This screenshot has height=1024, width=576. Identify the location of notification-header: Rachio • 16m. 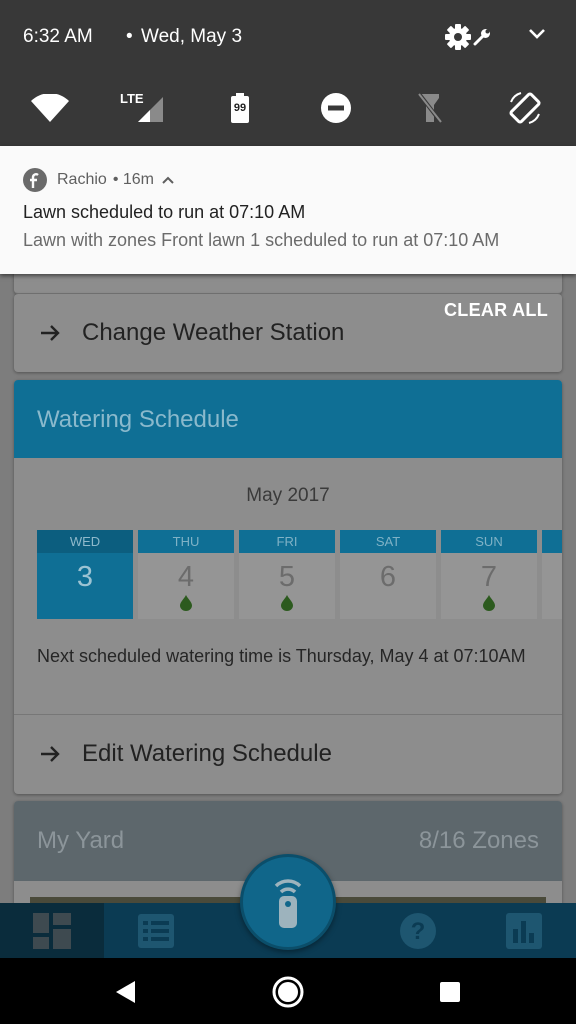
(98, 180).